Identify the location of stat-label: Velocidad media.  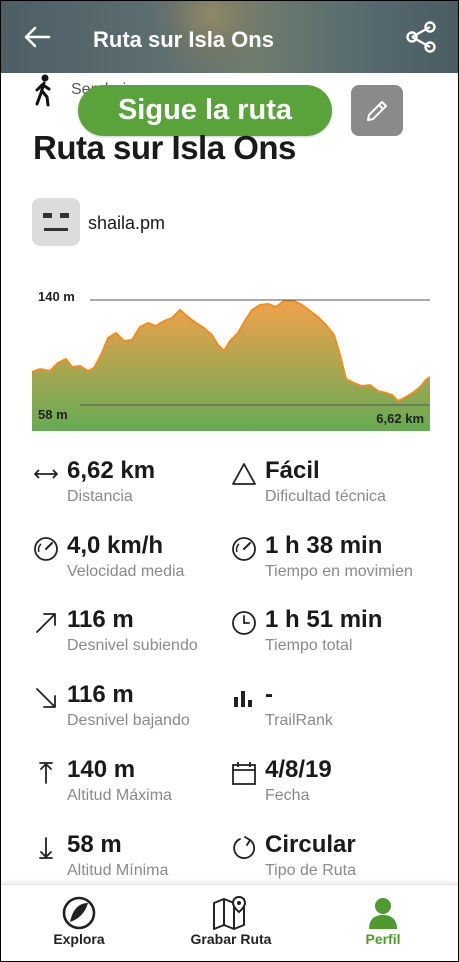
(126, 571).